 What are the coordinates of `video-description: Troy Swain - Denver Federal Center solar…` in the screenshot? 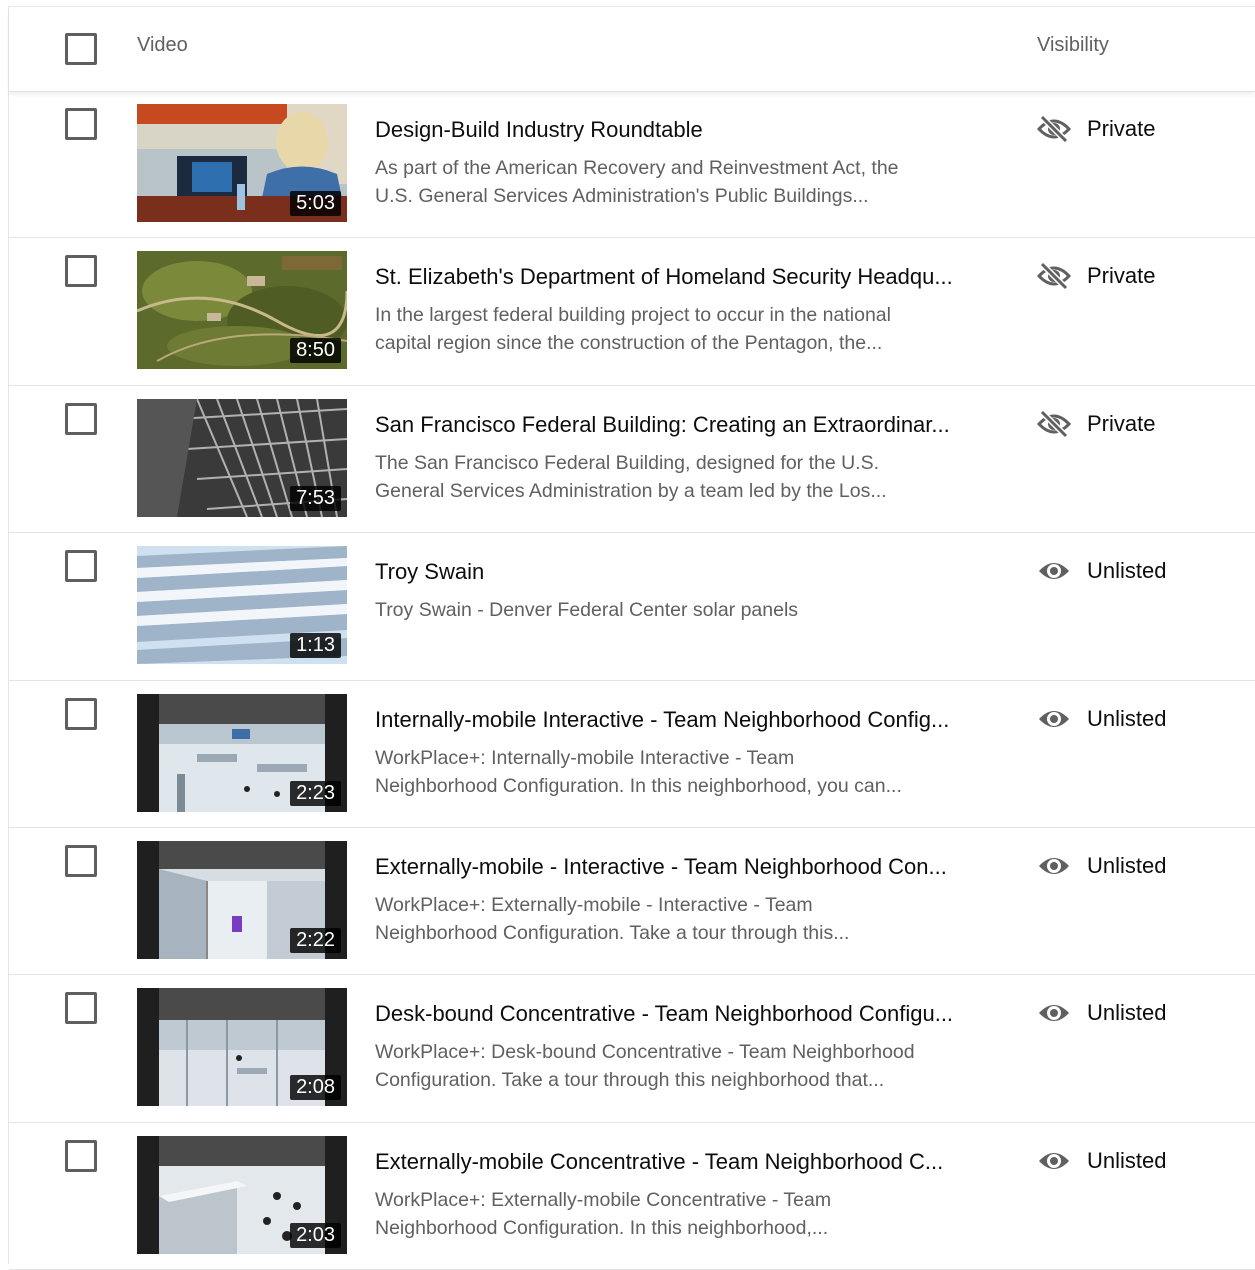 It's located at (675, 610).